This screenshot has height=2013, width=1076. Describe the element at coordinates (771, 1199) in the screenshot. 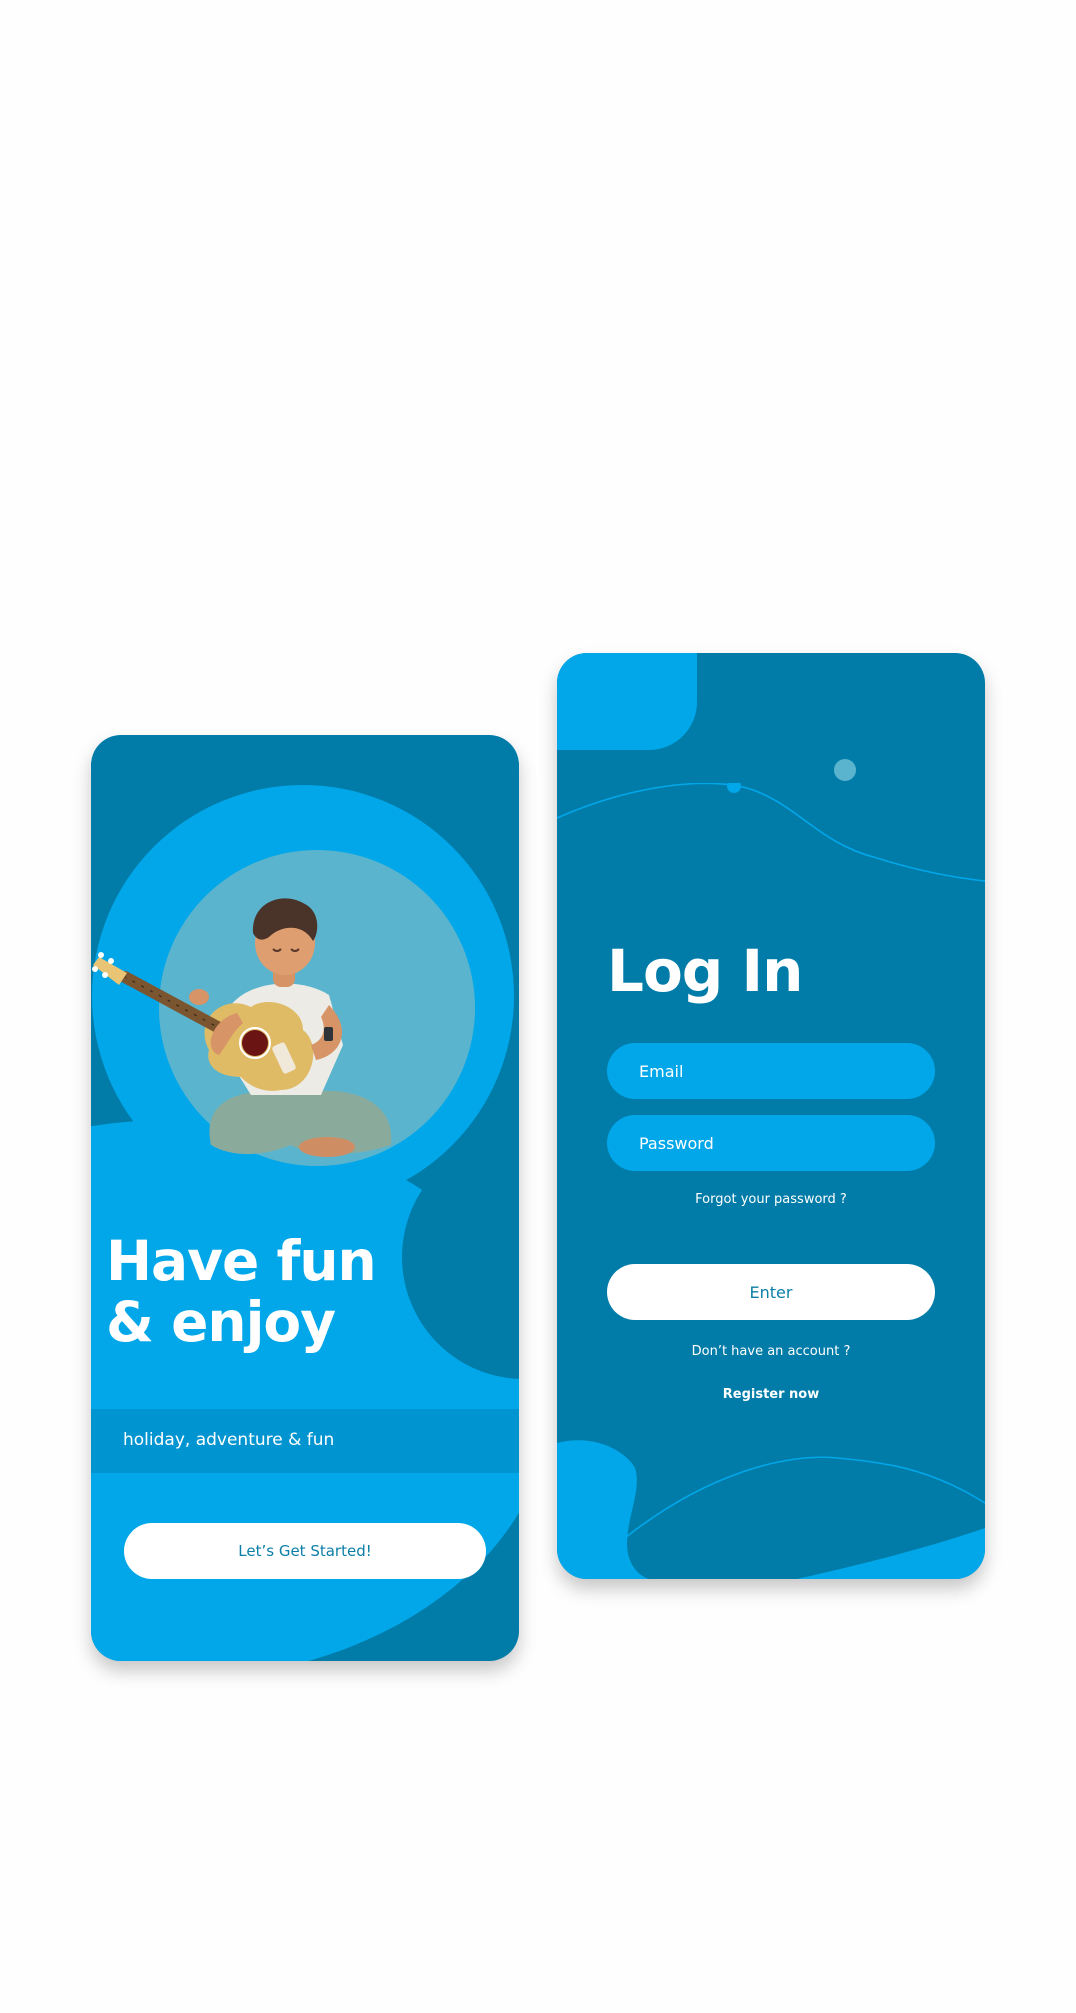

I see `forgot-password-link: Forgot your password ?` at that location.